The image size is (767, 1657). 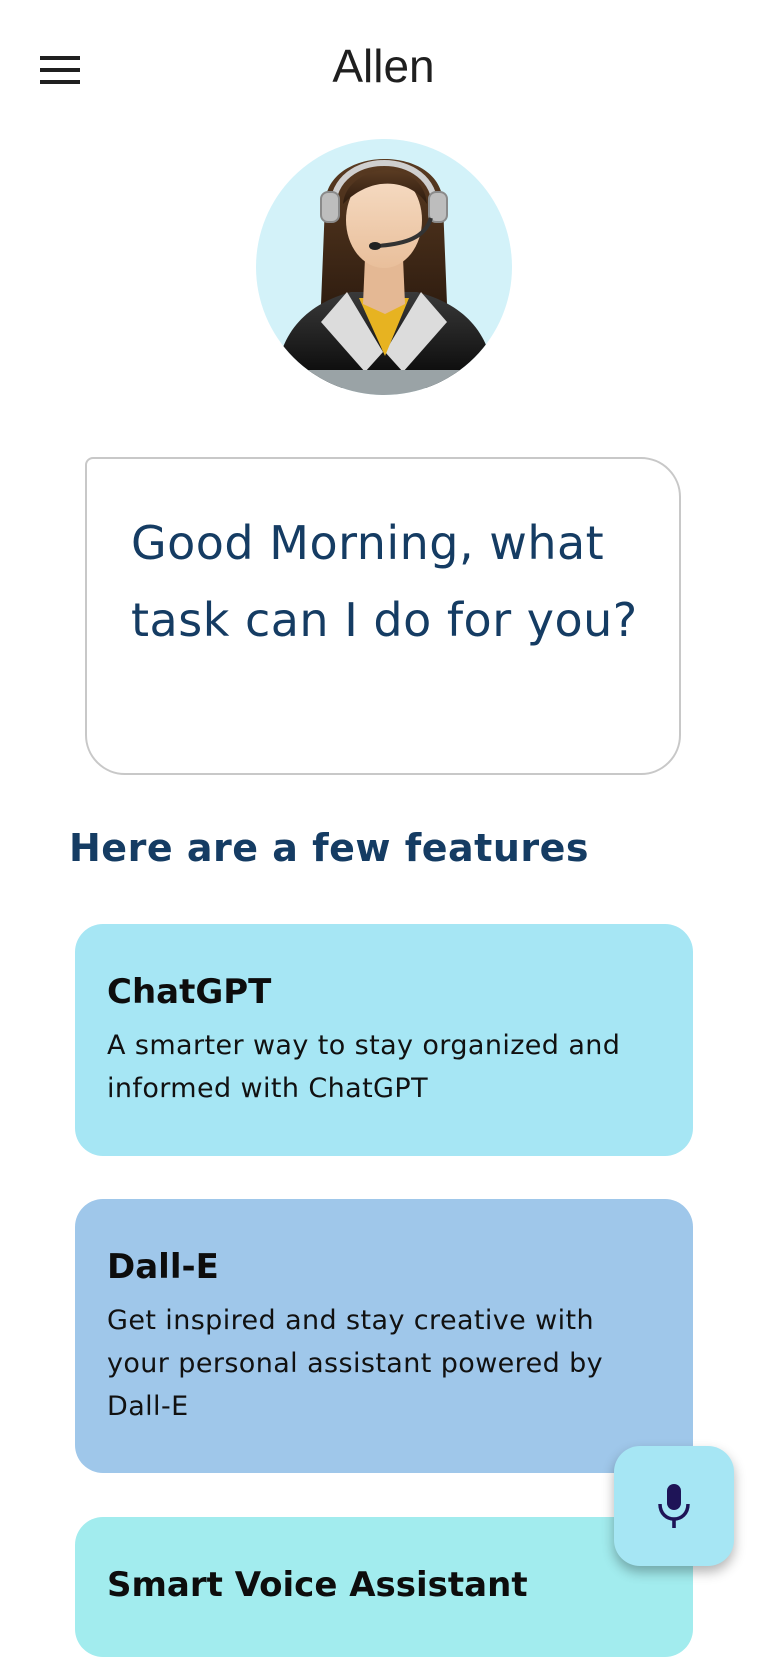 I want to click on assistant-avatar, so click(x=385, y=261).